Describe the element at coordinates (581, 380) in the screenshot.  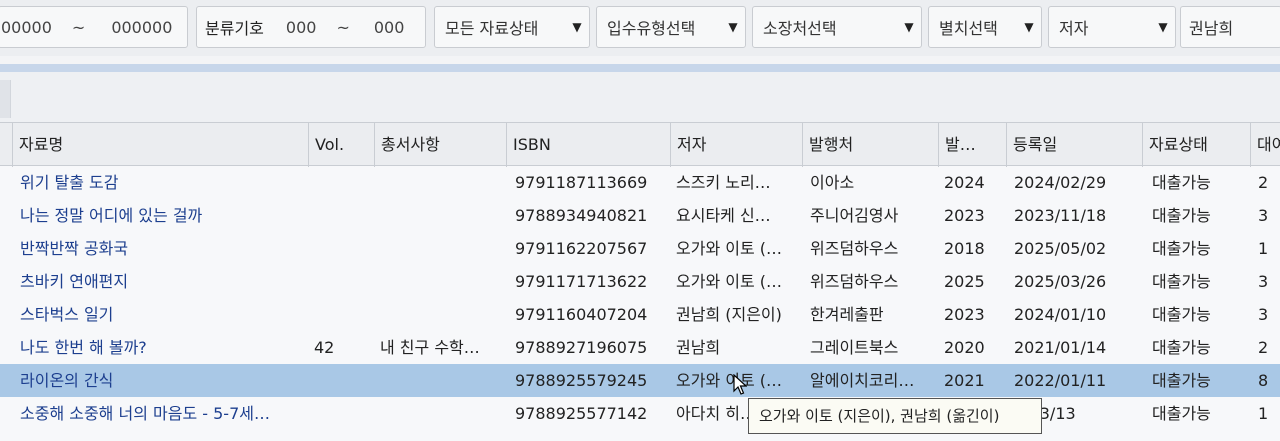
I see `cell-isbn: 9788925579245` at that location.